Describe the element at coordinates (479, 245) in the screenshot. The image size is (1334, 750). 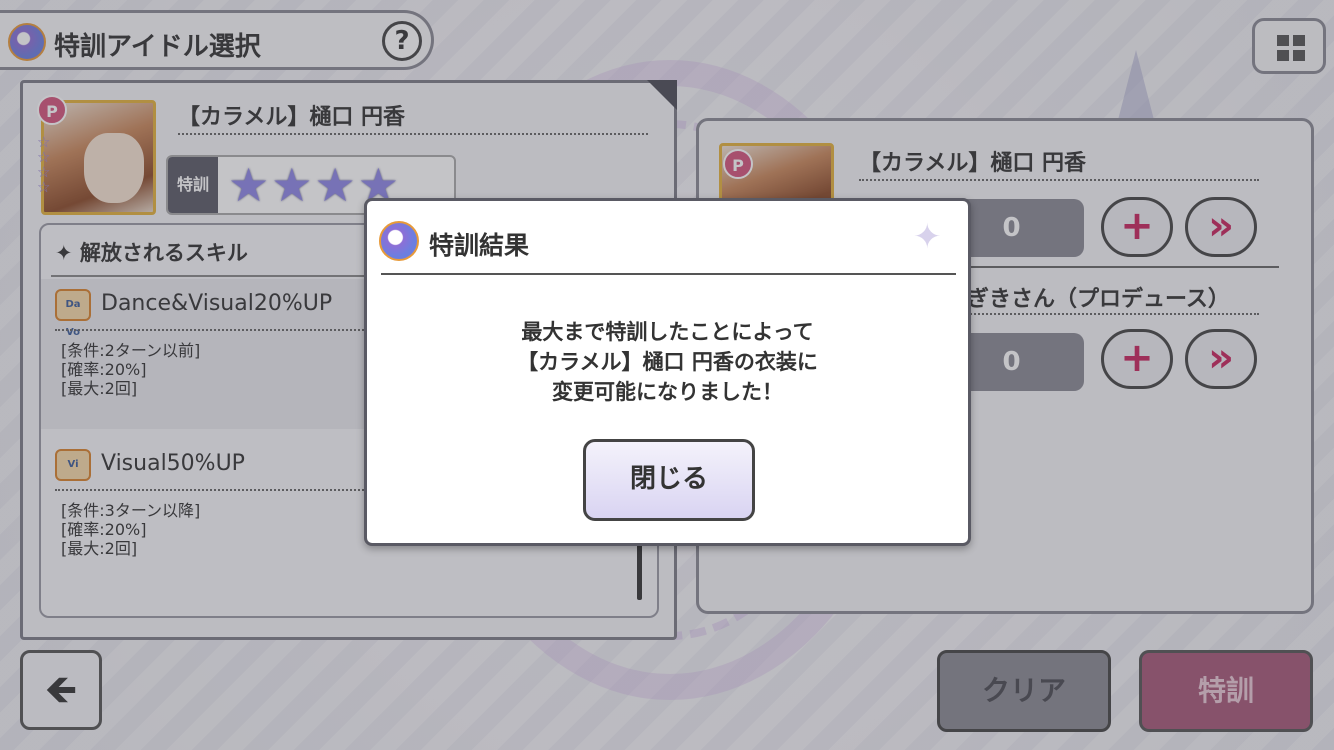
I see `dialog-title: 特訓結果` at that location.